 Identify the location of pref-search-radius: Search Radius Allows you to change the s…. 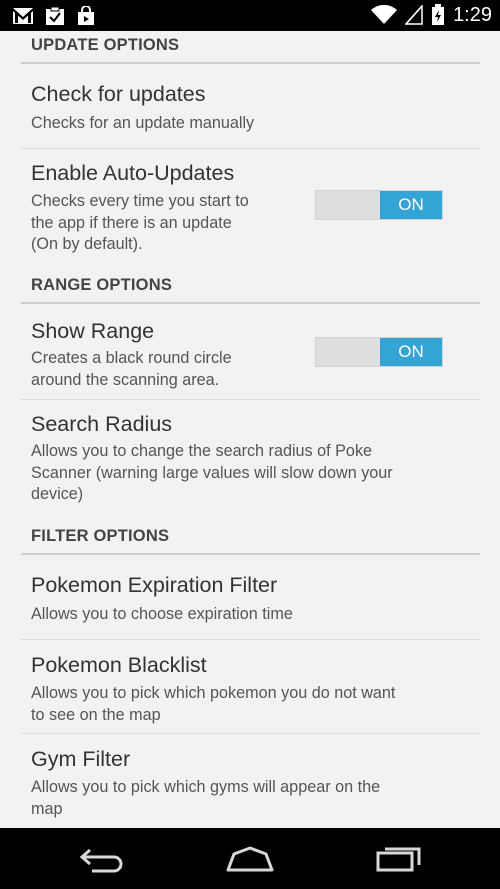
(250, 459).